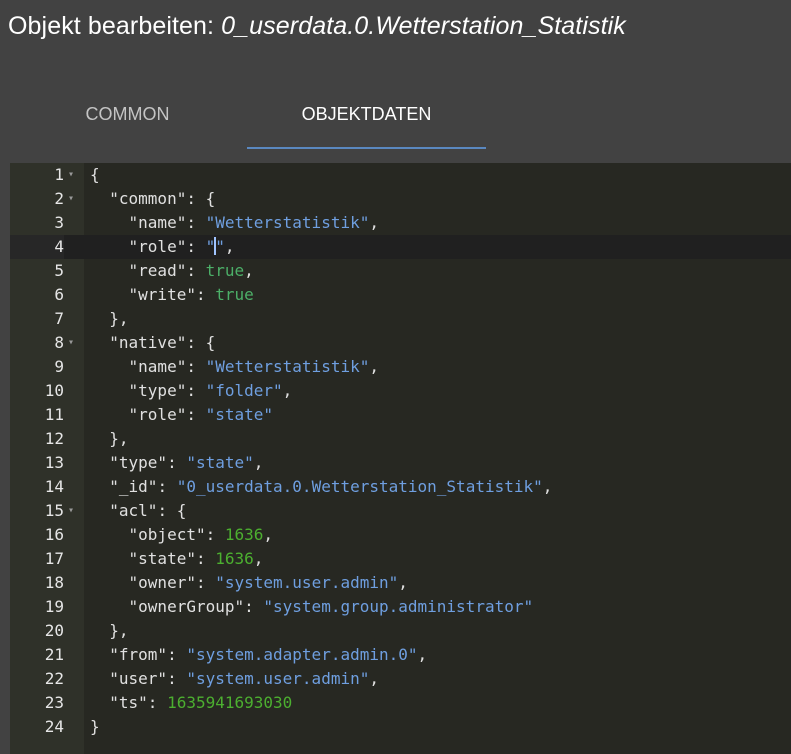  Describe the element at coordinates (400, 535) in the screenshot. I see `code-line: 16 "object": 1636,` at that location.